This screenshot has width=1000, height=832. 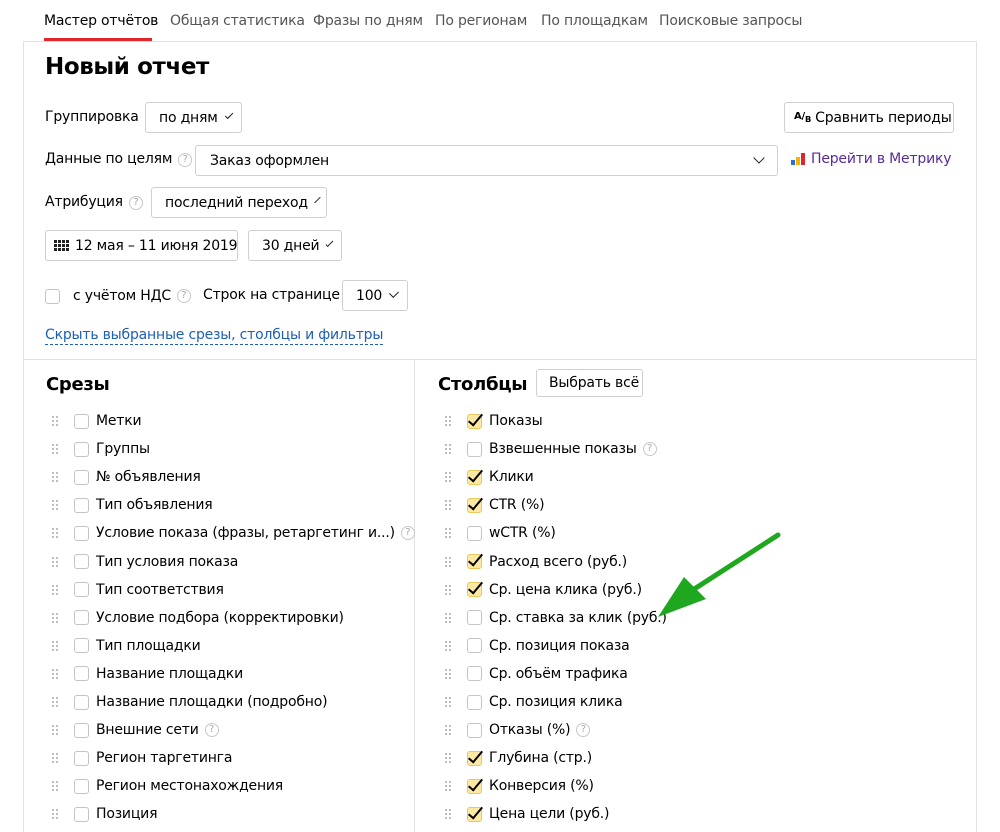 What do you see at coordinates (141, 245) in the screenshot?
I see `date-range-picker: 12 мая – 11 июня 2019` at bounding box center [141, 245].